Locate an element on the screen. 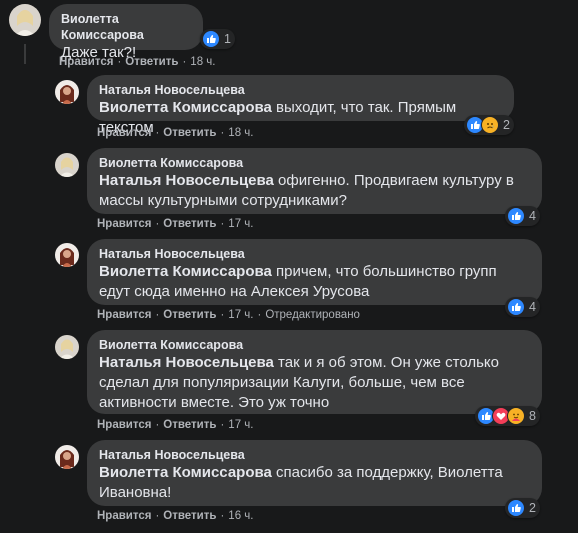  reaction-count: 8 is located at coordinates (532, 416).